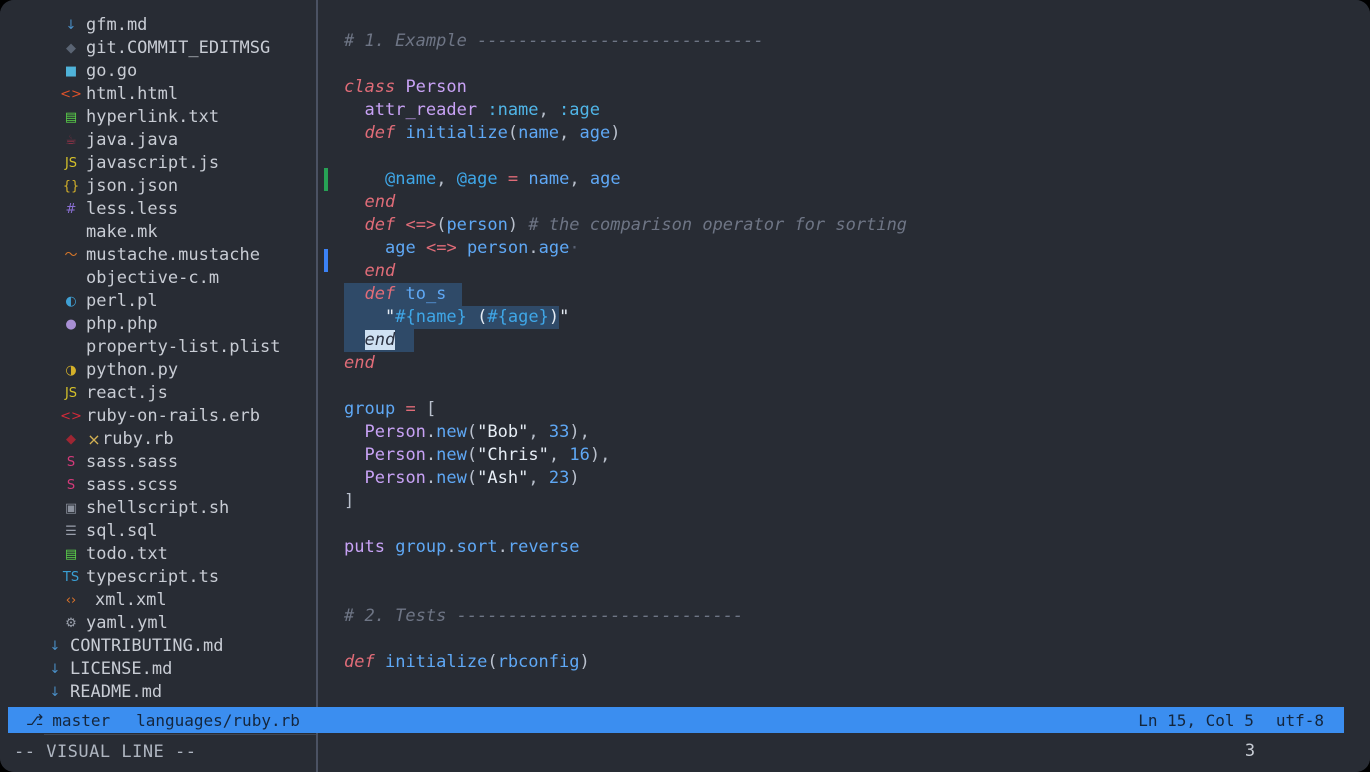  I want to click on git-icon: ◆, so click(71, 48).